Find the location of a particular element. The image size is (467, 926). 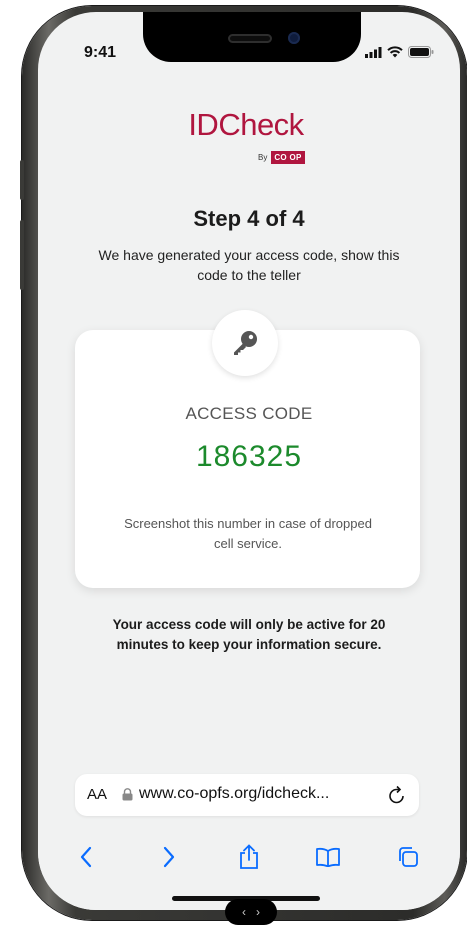

browser-nav-row is located at coordinates (249, 859).